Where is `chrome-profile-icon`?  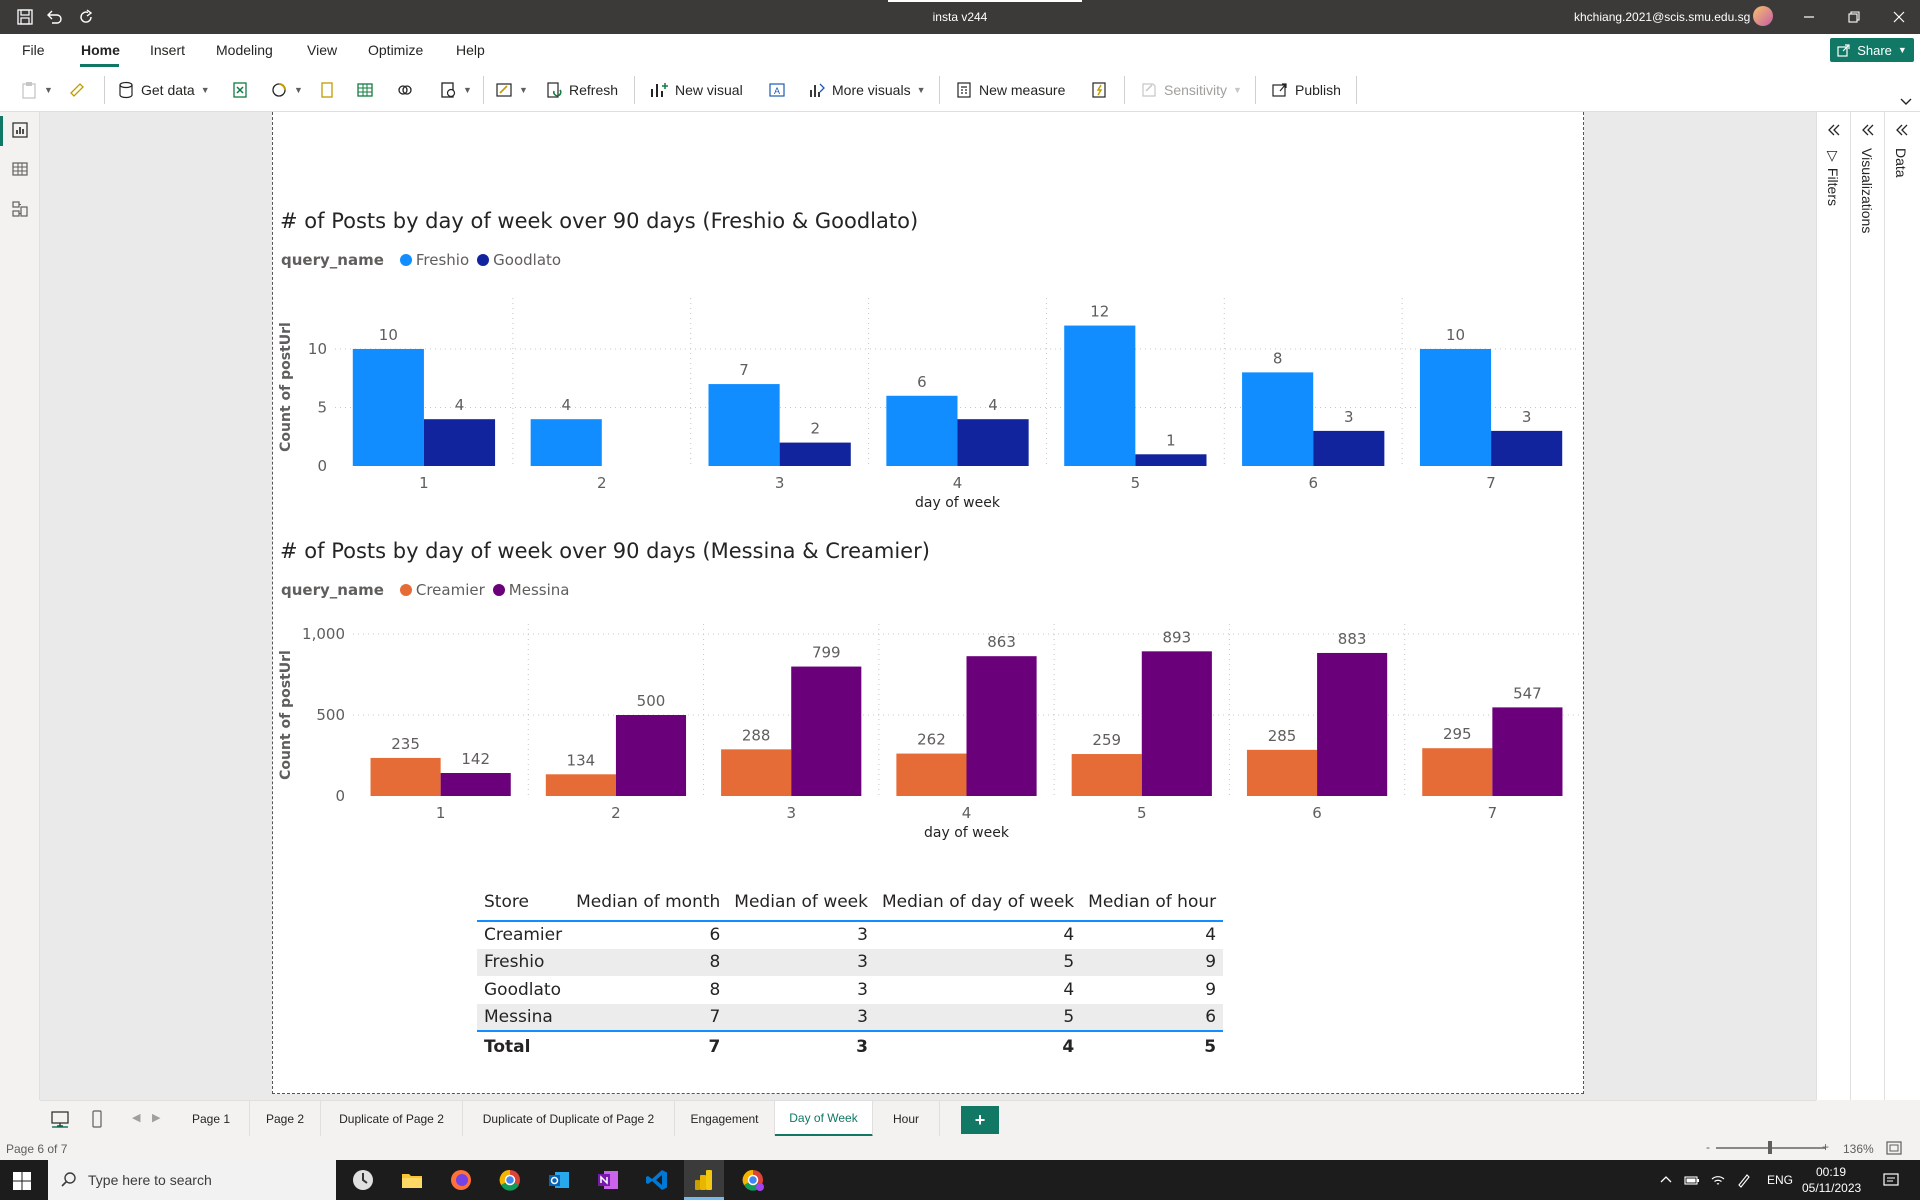 chrome-profile-icon is located at coordinates (753, 1180).